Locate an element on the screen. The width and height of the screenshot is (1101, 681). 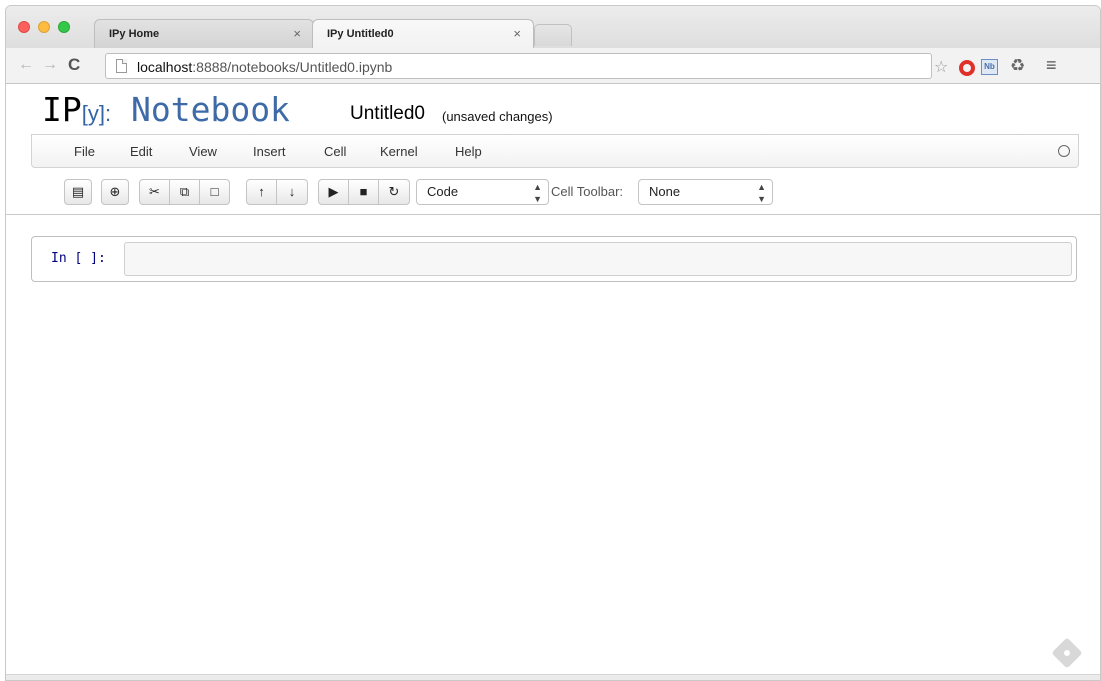
minimize-window-button is located at coordinates (44, 27).